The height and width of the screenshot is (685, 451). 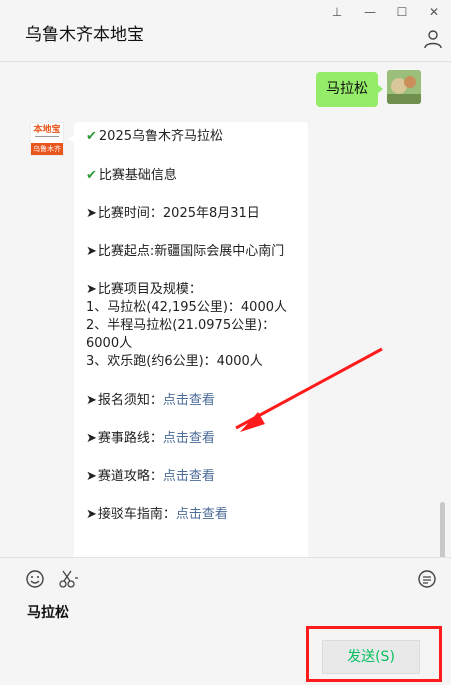 What do you see at coordinates (173, 213) in the screenshot?
I see `message-line: ➤比赛时间：2025年8月31日` at bounding box center [173, 213].